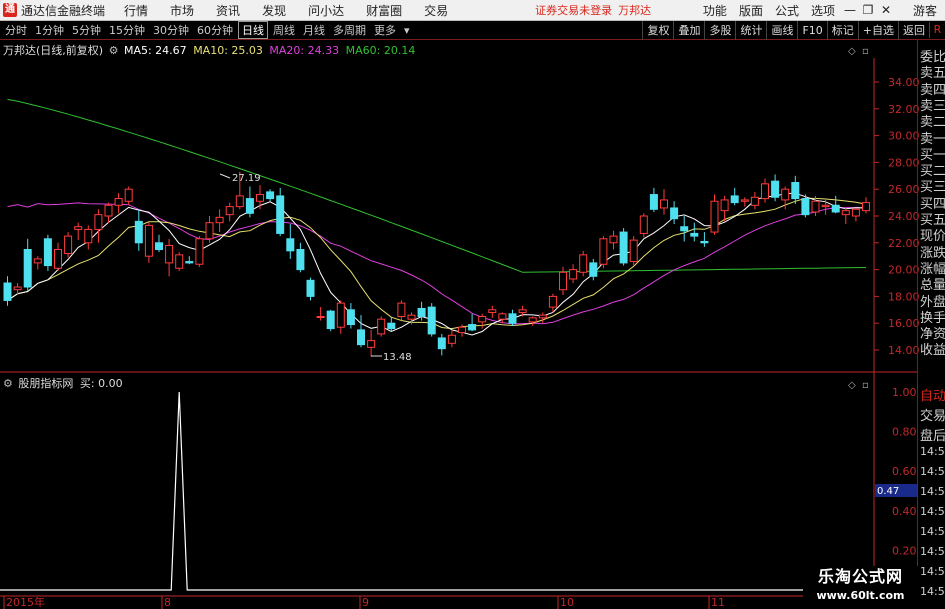 Image resolution: width=945 pixels, height=609 pixels. I want to click on period-5min: 5分钟, so click(86, 30).